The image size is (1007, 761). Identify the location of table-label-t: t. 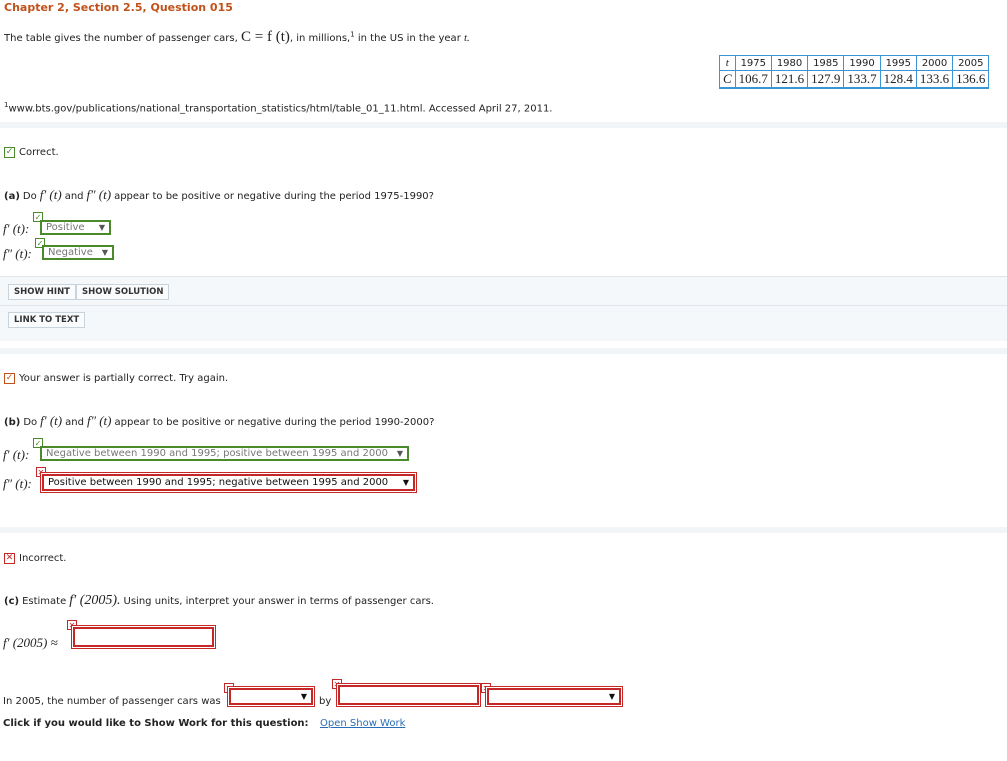
(727, 63).